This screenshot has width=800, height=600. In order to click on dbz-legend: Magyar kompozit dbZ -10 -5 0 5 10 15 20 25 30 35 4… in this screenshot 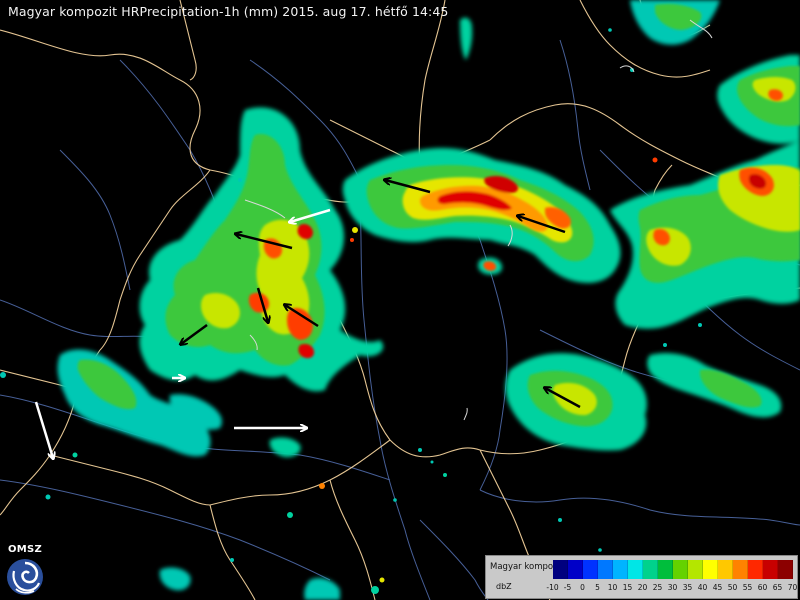, I will do `click(641, 577)`.